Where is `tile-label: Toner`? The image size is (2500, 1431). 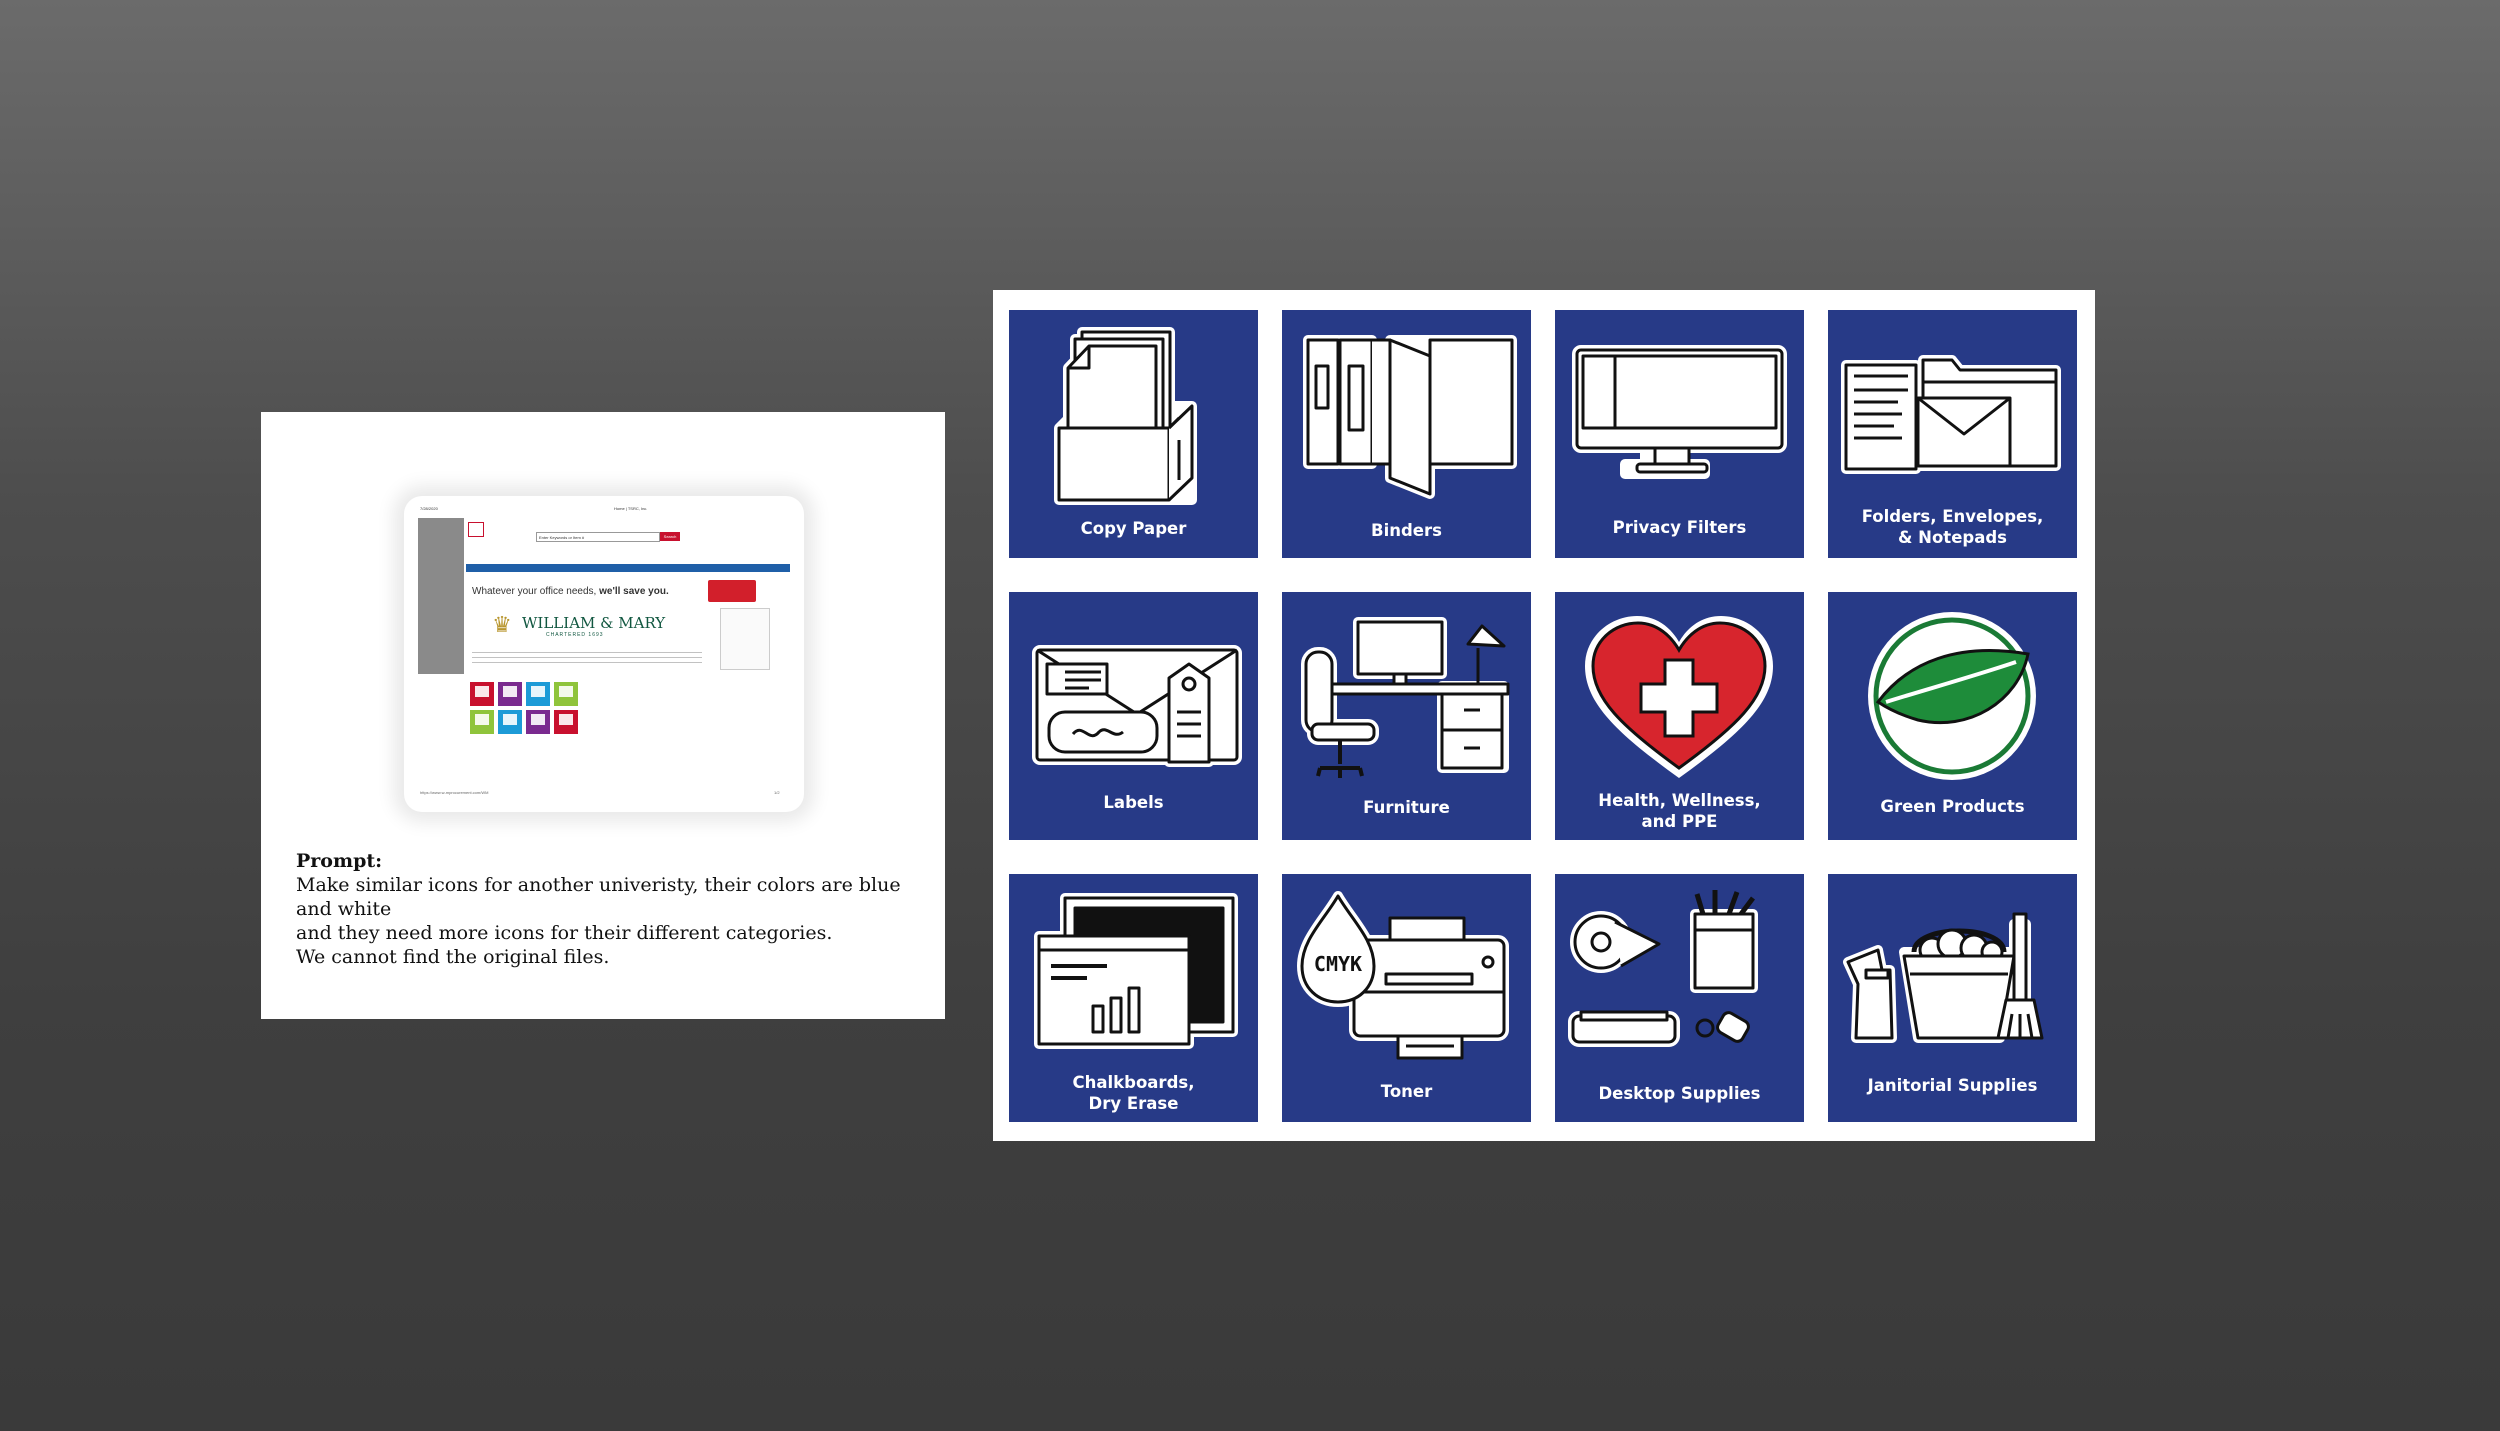
tile-label: Toner is located at coordinates (1406, 1091).